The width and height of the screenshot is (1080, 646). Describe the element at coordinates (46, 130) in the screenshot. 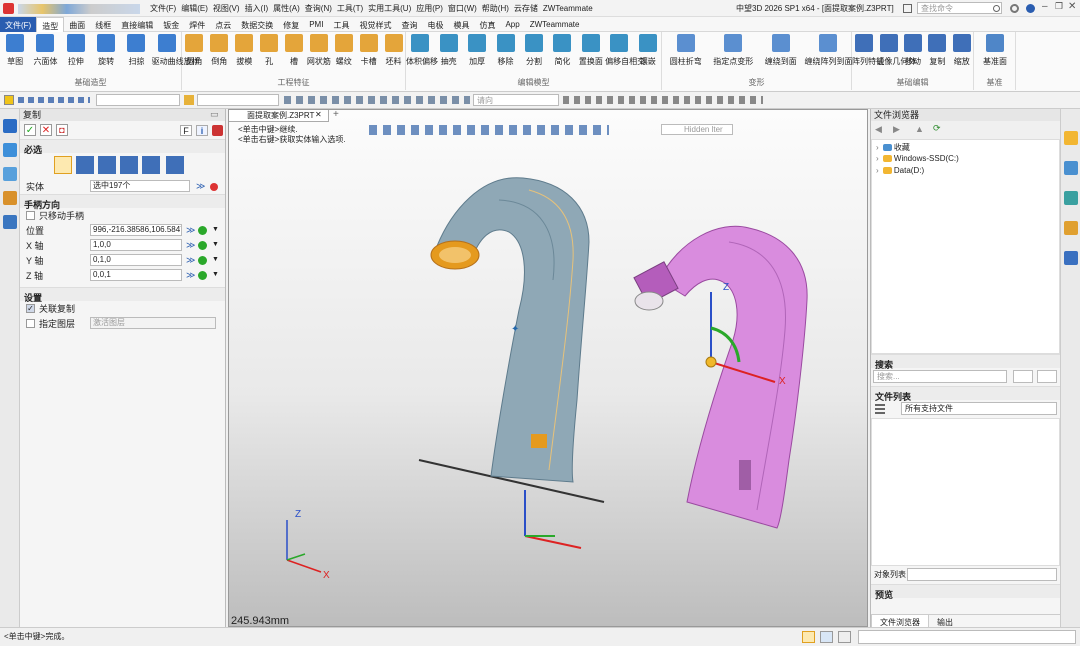

I see `cancel-button: ✕` at that location.